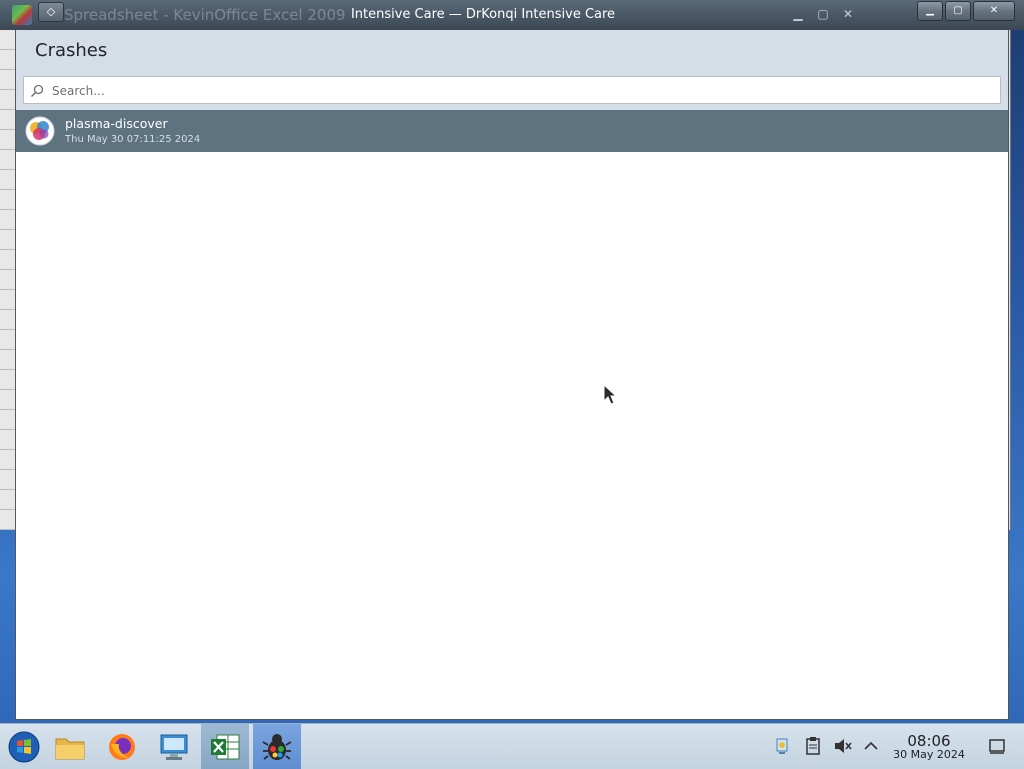 The image size is (1024, 769). I want to click on crash-name: plasma-discover, so click(116, 123).